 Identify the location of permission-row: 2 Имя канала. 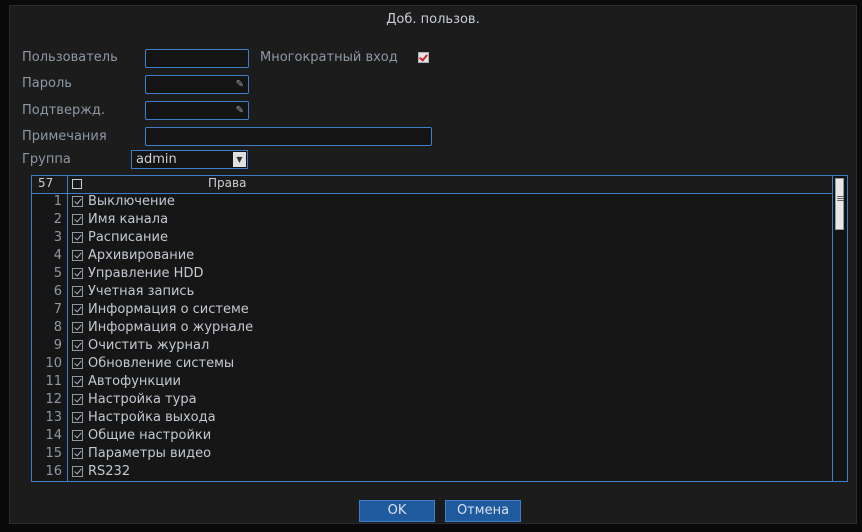
(432, 220).